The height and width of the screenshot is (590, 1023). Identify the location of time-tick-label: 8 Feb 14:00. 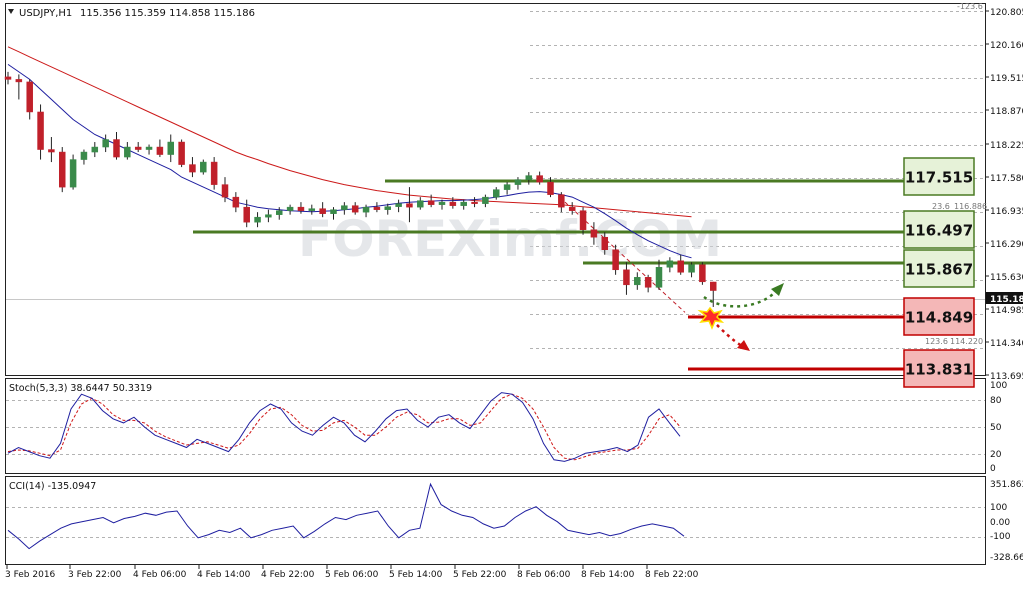
(608, 575).